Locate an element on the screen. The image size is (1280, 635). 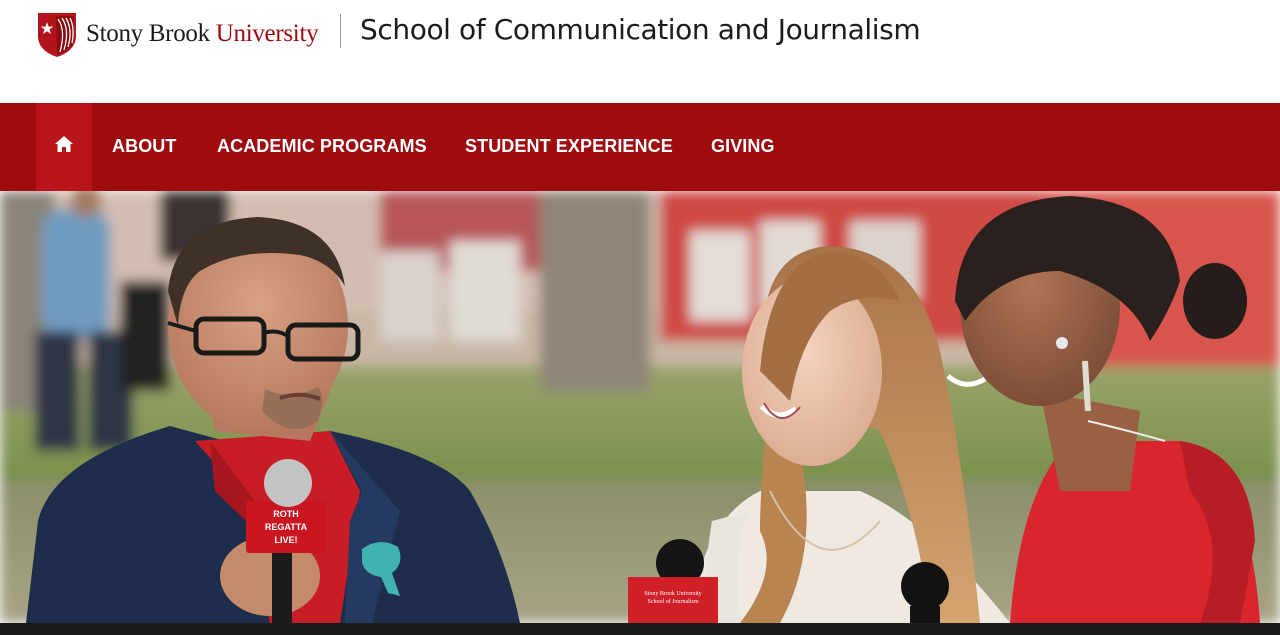
mic-flag-center-line-2: School of Journalism is located at coordinates (673, 601).